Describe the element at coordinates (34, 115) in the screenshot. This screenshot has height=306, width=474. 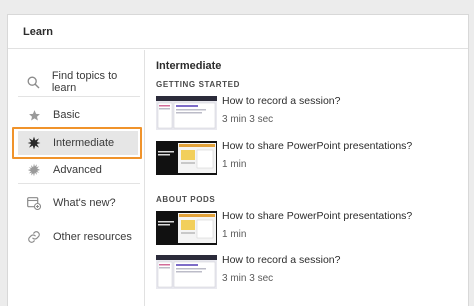
I see `star-icon` at that location.